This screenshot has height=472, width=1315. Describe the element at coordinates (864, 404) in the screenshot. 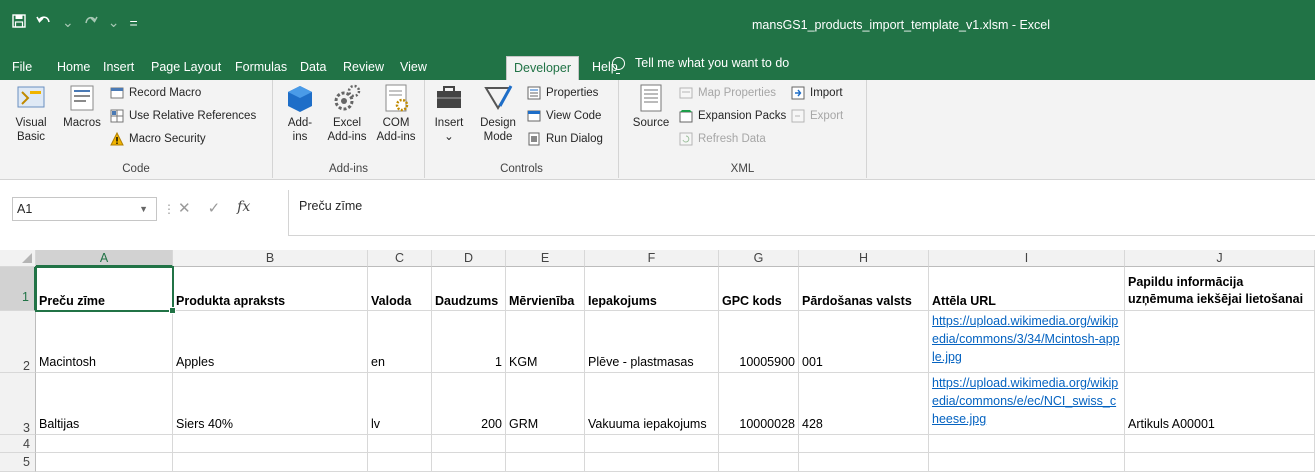

I see `cell-h3: 428` at that location.